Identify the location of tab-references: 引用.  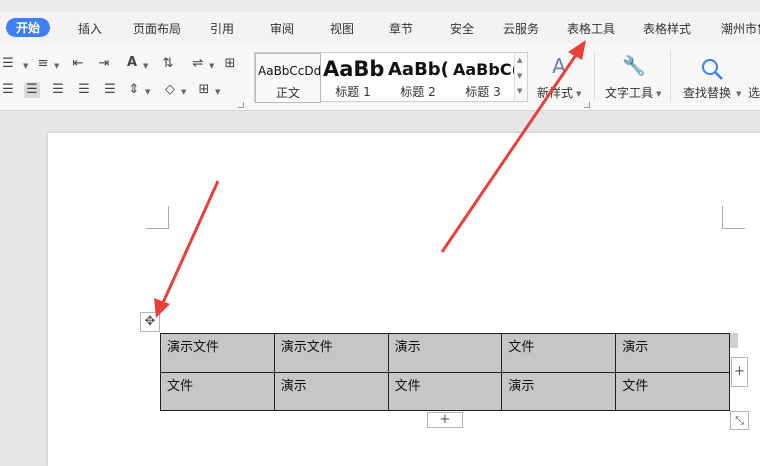
(222, 28).